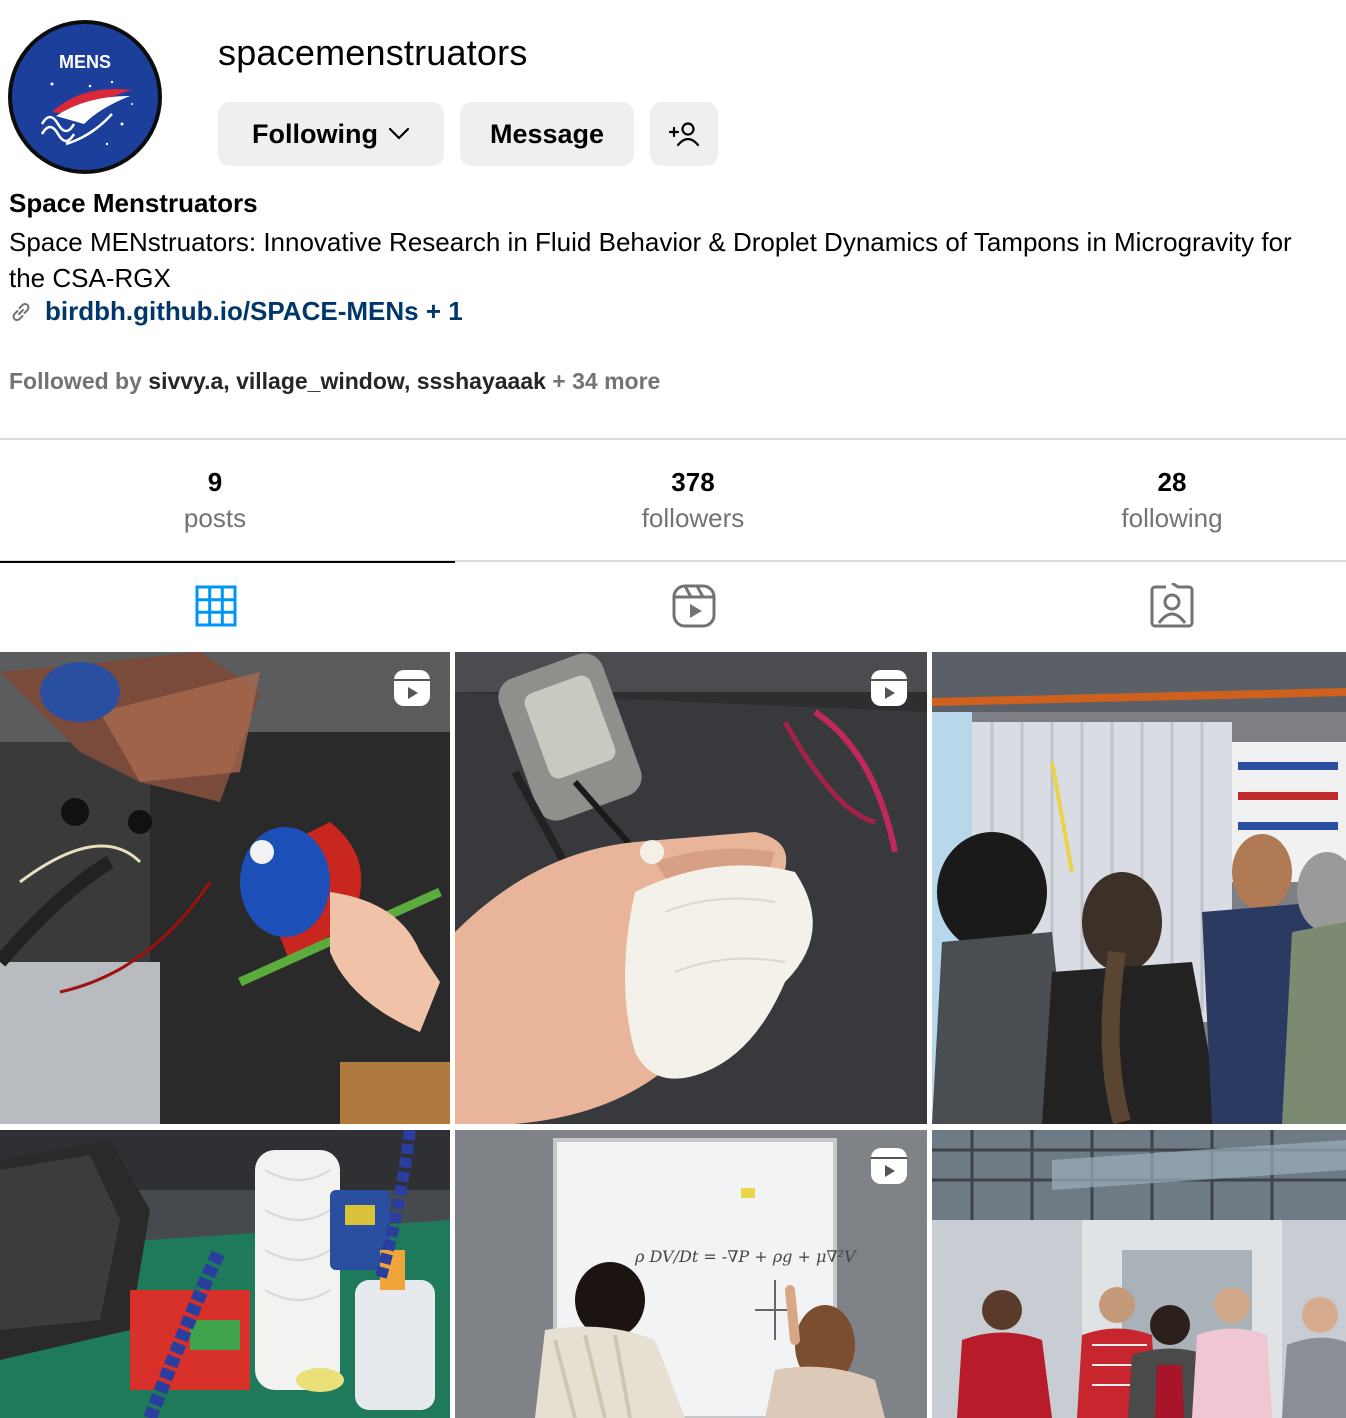  I want to click on post-tile: ρ DV/Dt = -∇P + ρg + μ∇²V, so click(691, 1274).